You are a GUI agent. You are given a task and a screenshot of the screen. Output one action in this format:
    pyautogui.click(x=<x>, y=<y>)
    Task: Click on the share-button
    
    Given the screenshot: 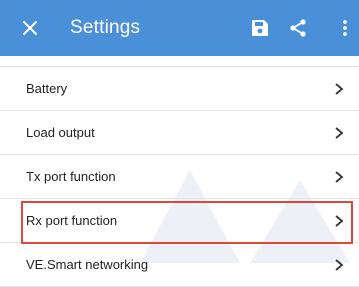 What is the action you would take?
    pyautogui.click(x=298, y=28)
    